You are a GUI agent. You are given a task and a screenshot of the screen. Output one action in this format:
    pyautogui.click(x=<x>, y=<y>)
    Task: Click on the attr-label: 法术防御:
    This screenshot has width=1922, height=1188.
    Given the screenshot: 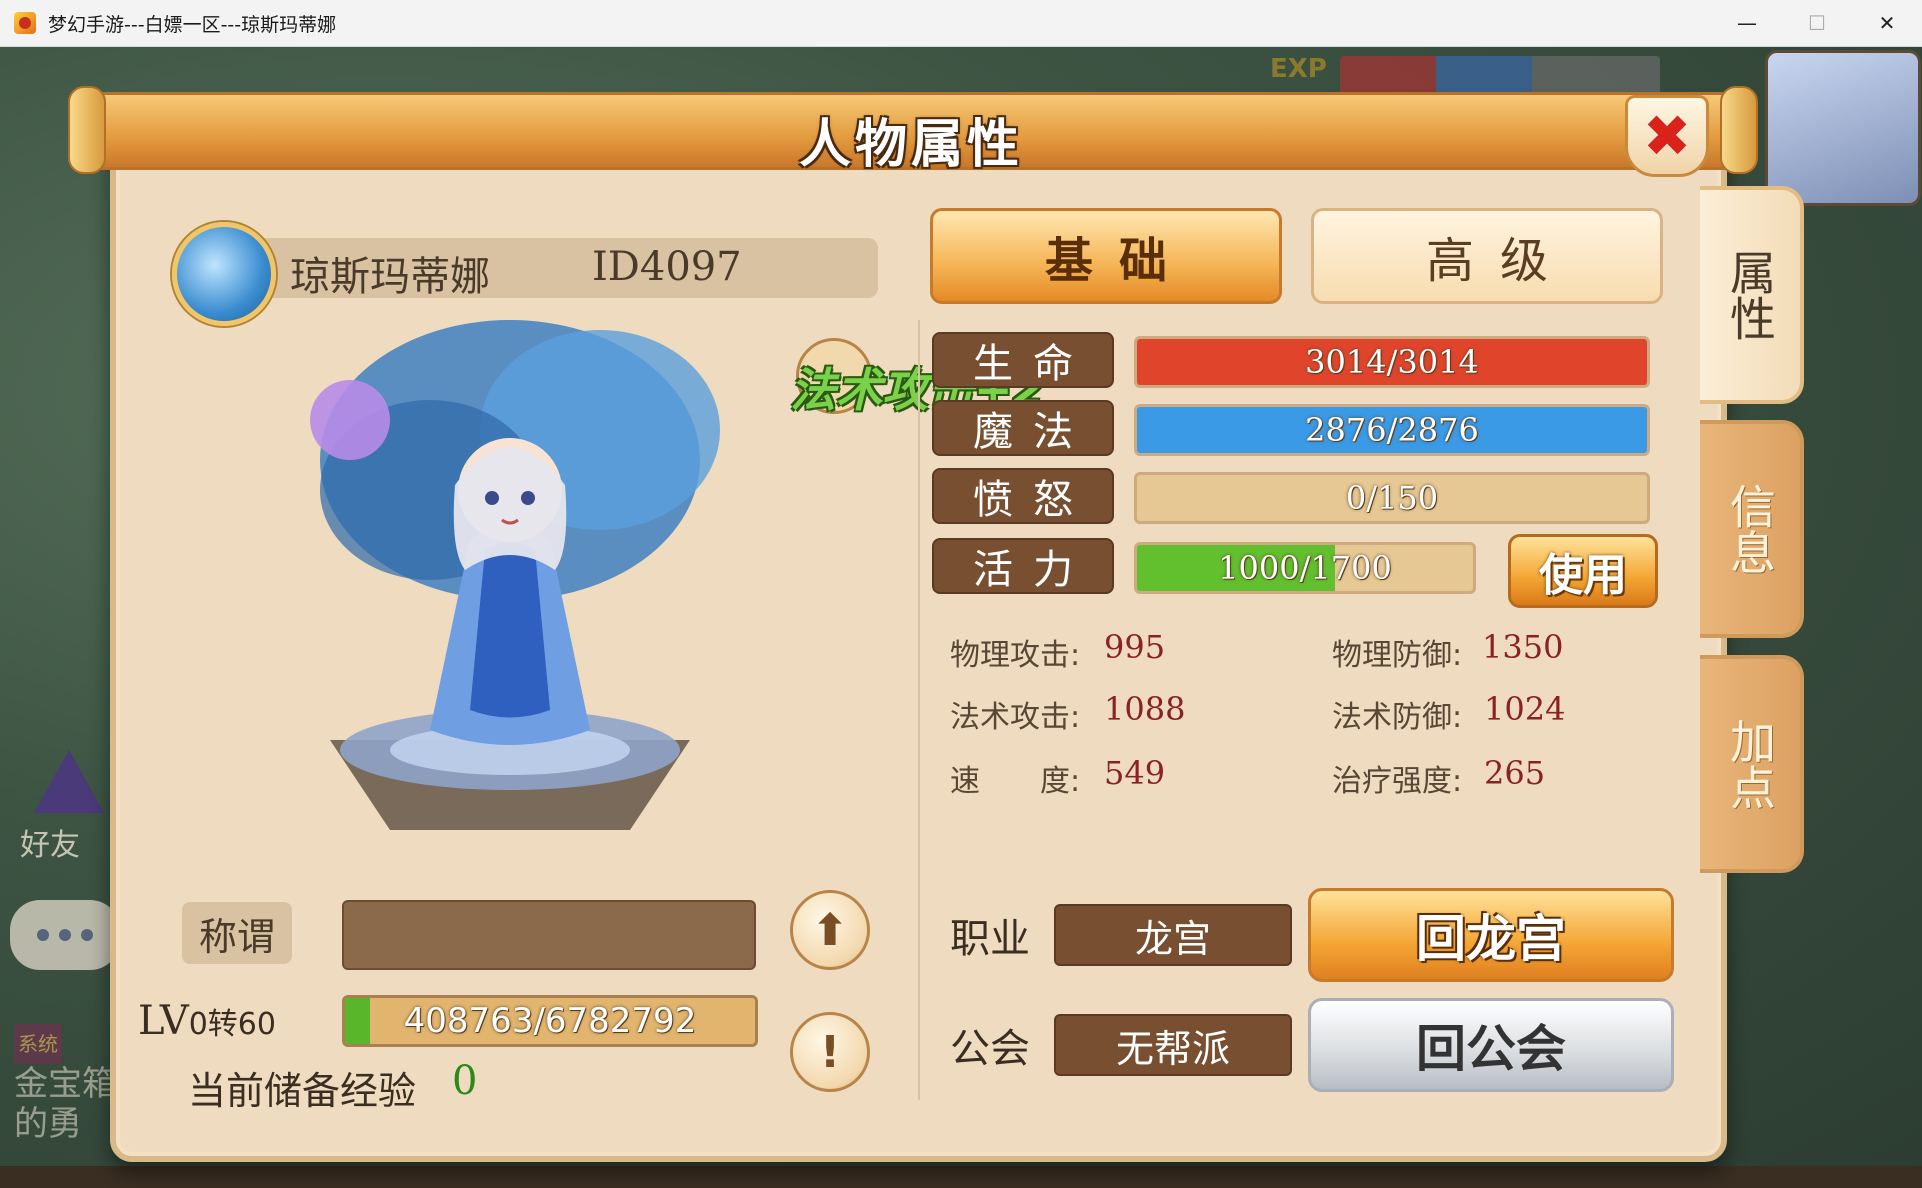 What is the action you would take?
    pyautogui.click(x=1397, y=717)
    